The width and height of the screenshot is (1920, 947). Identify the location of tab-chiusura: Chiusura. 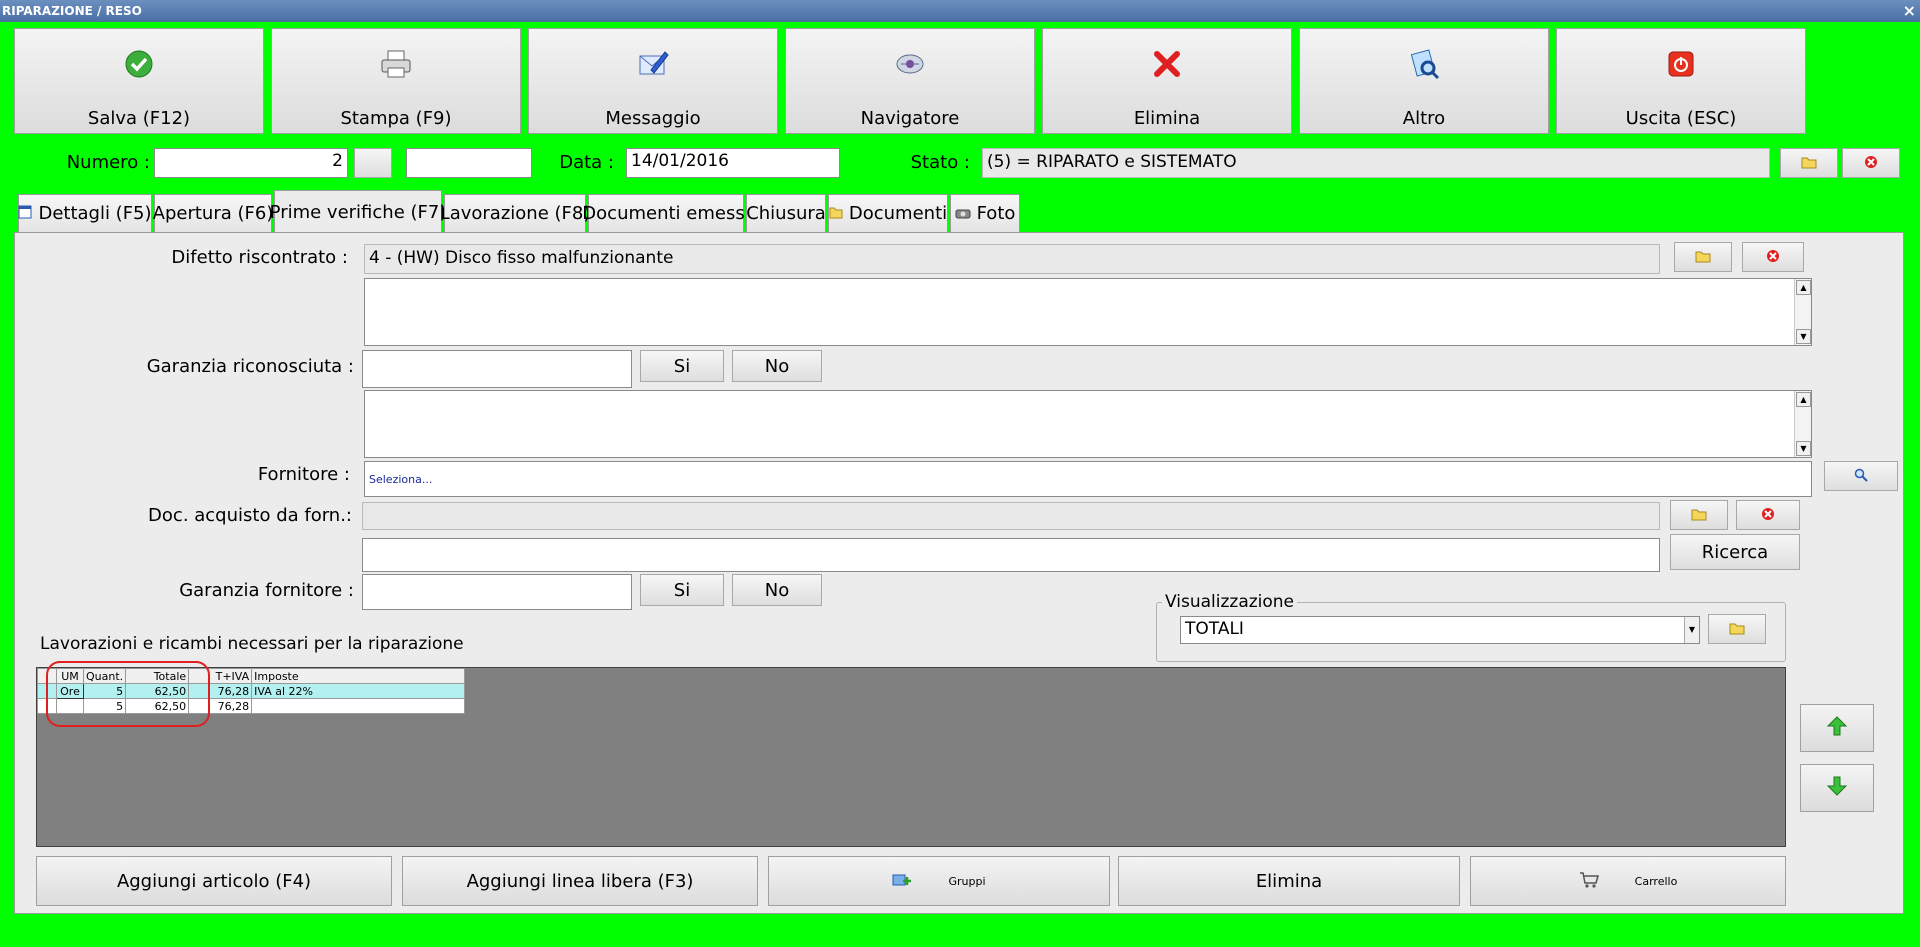
(786, 213).